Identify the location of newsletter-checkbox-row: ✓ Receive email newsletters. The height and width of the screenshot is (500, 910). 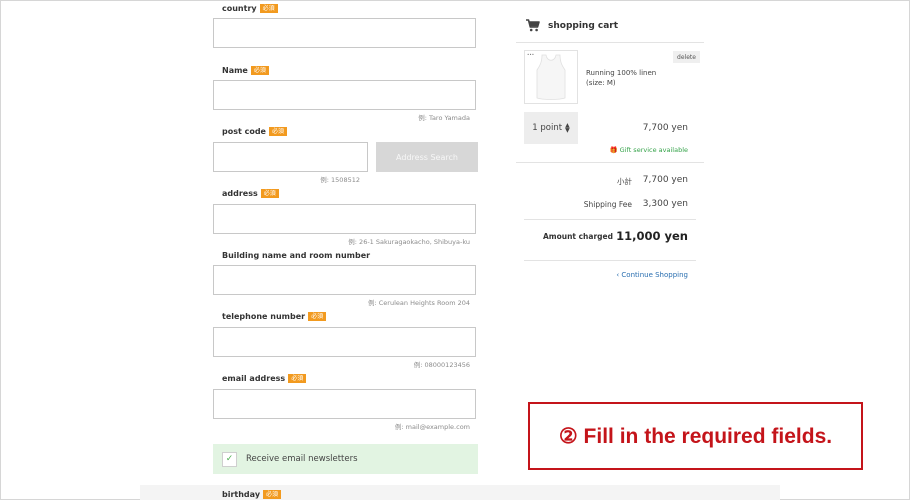
(345, 459).